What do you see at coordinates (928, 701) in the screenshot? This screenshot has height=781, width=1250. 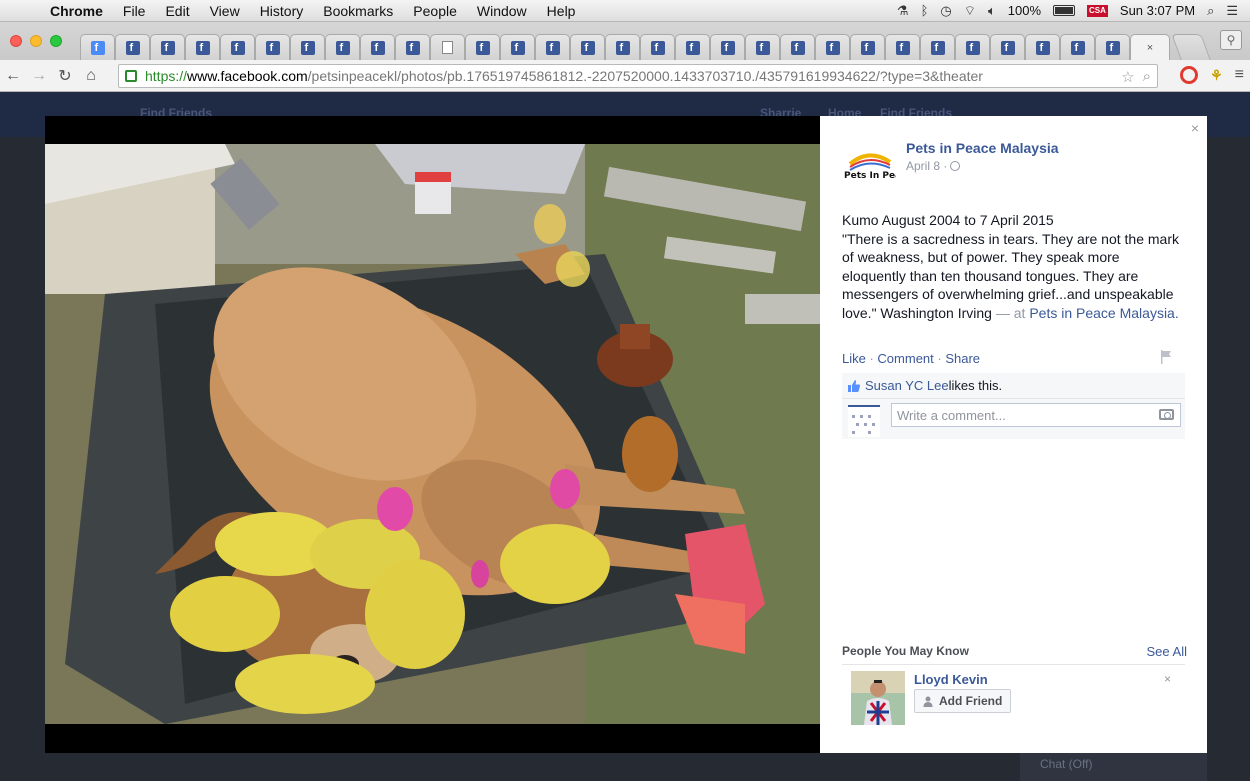 I see `add-friend-icon` at bounding box center [928, 701].